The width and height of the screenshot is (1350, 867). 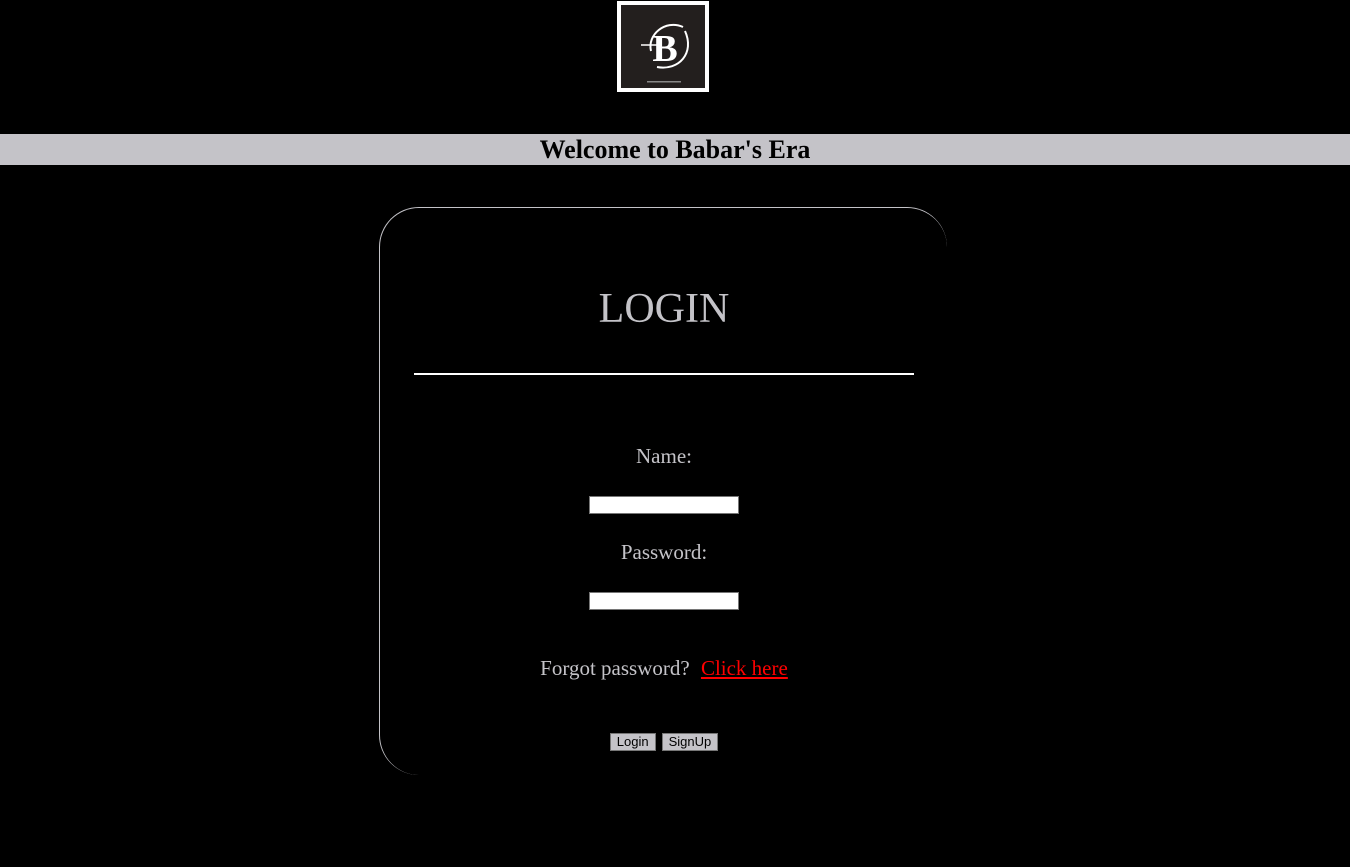 I want to click on site-logo: B, so click(x=663, y=46).